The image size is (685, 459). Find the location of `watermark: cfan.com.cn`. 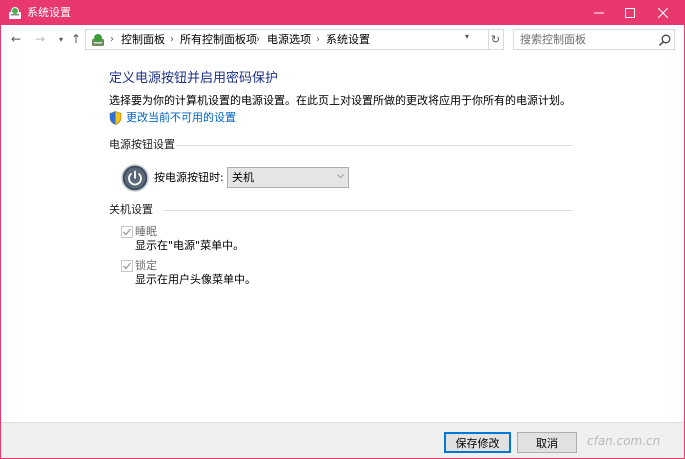

watermark: cfan.com.cn is located at coordinates (624, 441).